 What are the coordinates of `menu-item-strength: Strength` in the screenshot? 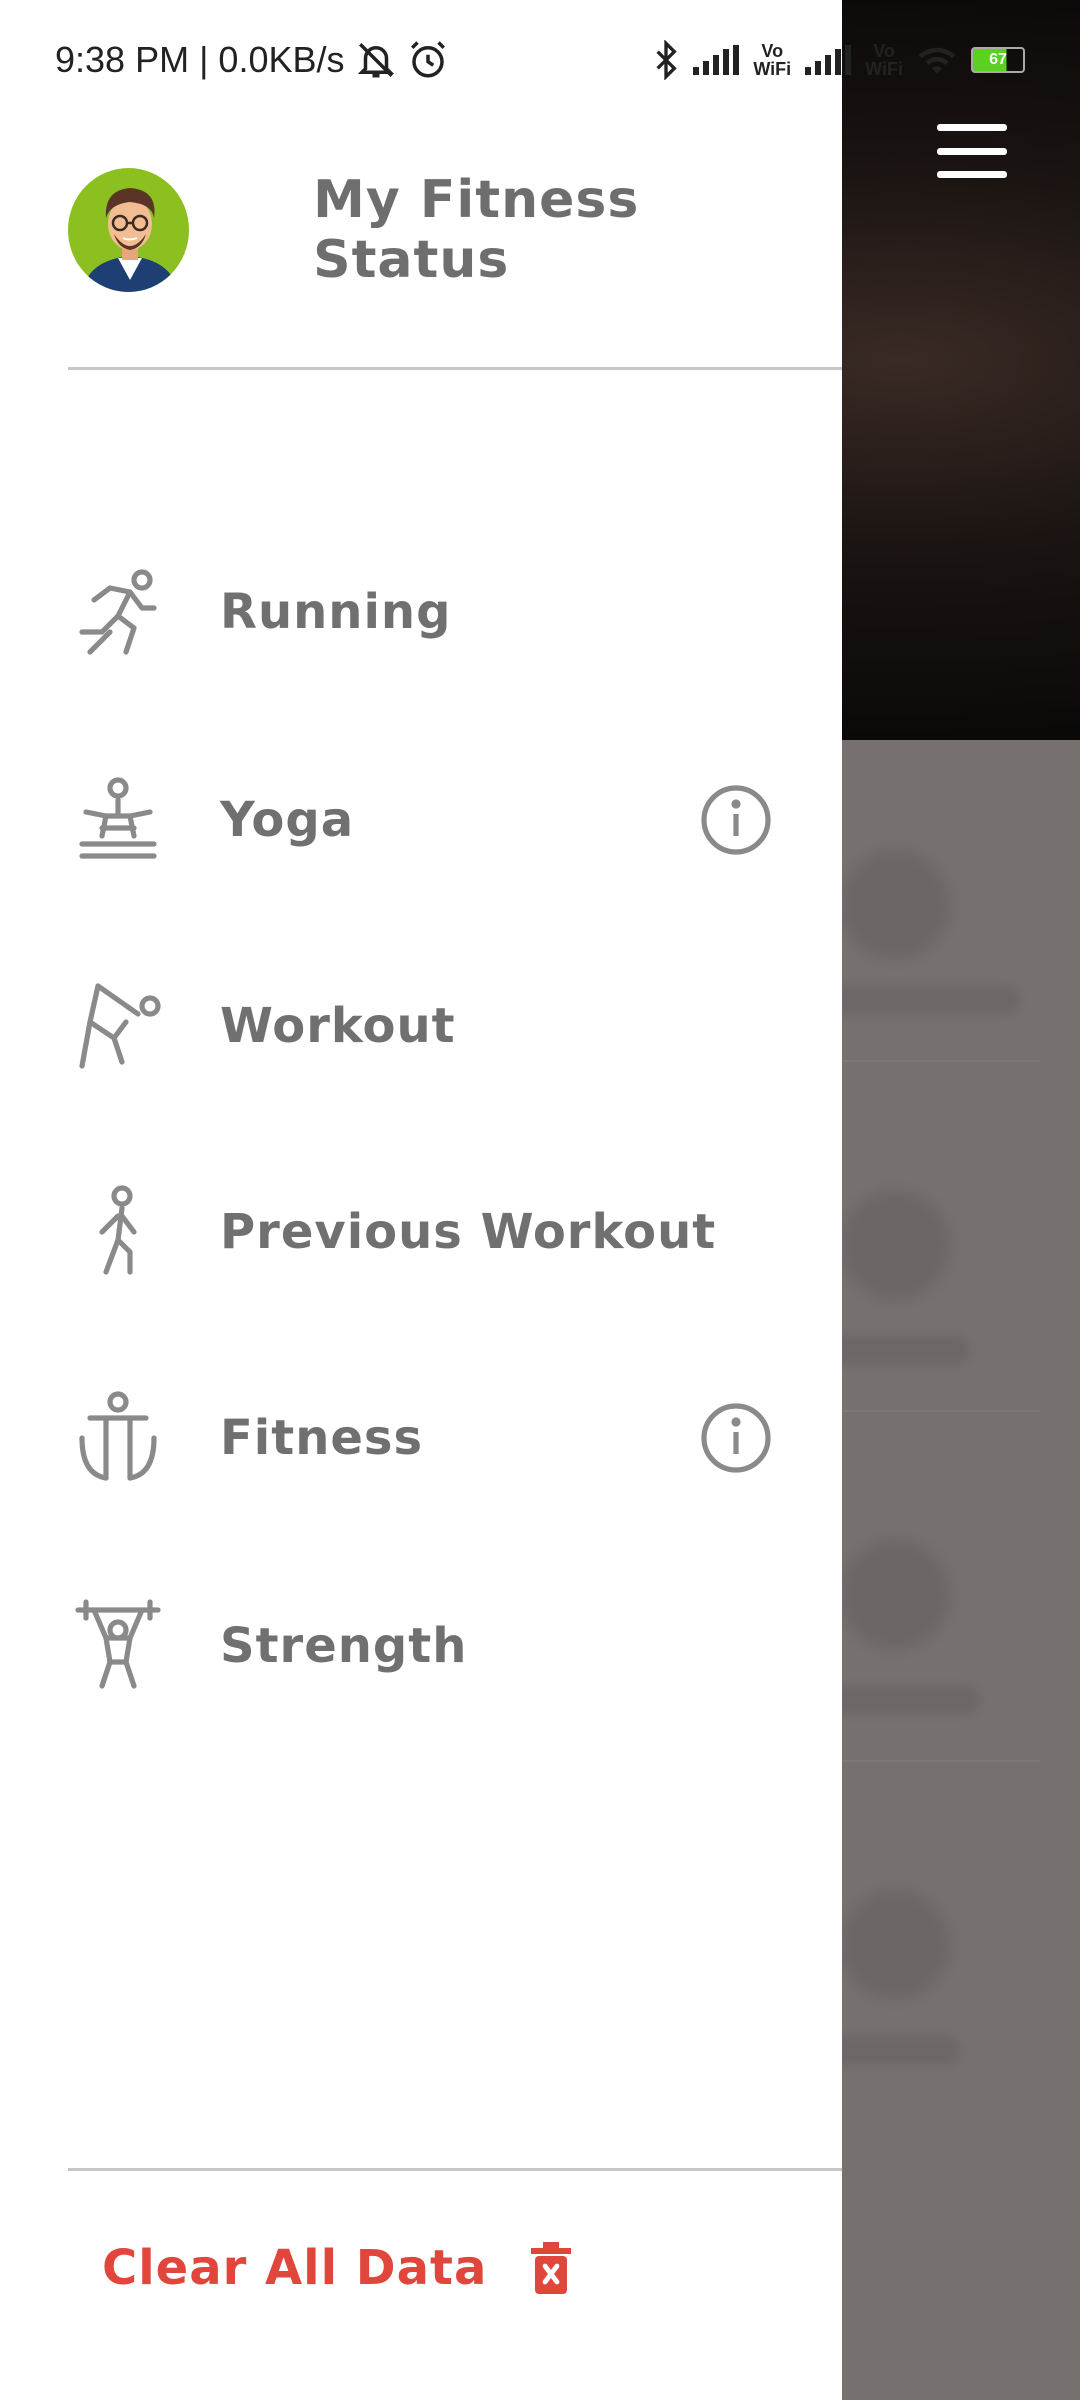 It's located at (428, 1646).